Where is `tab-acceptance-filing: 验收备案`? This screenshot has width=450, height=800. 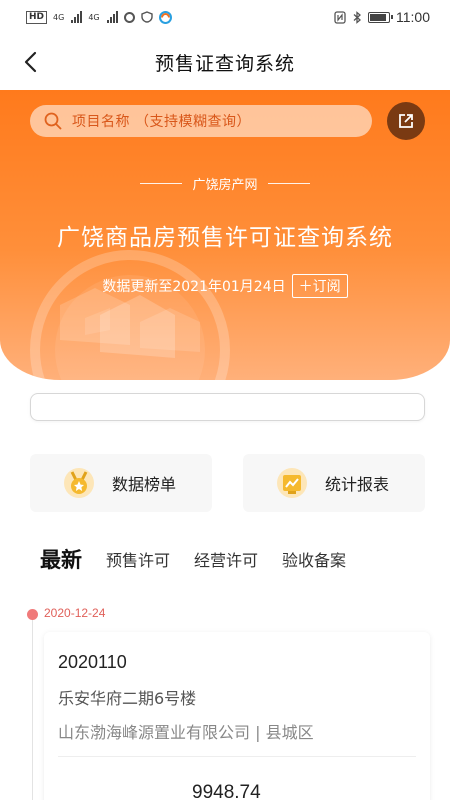 tab-acceptance-filing: 验收备案 is located at coordinates (314, 559).